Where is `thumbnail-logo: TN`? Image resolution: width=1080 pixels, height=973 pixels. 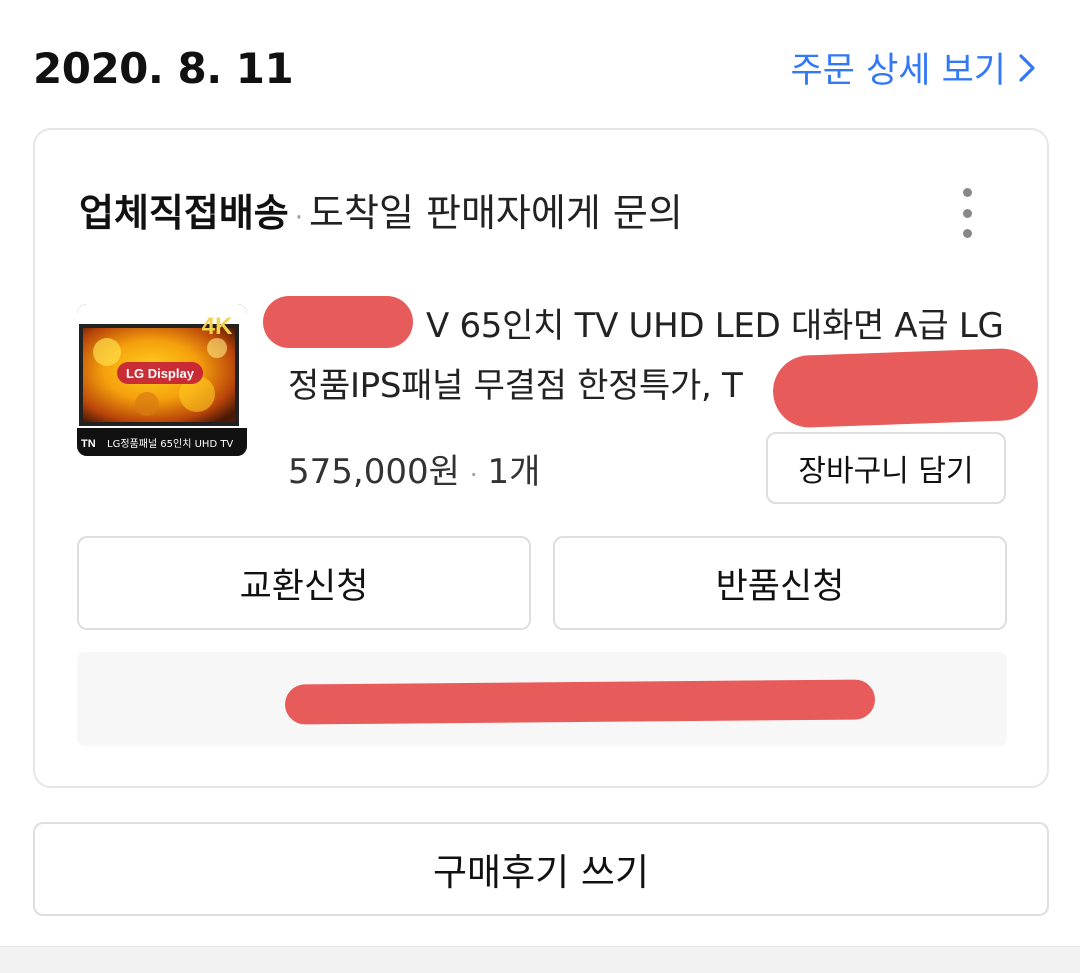
thumbnail-logo: TN is located at coordinates (88, 444).